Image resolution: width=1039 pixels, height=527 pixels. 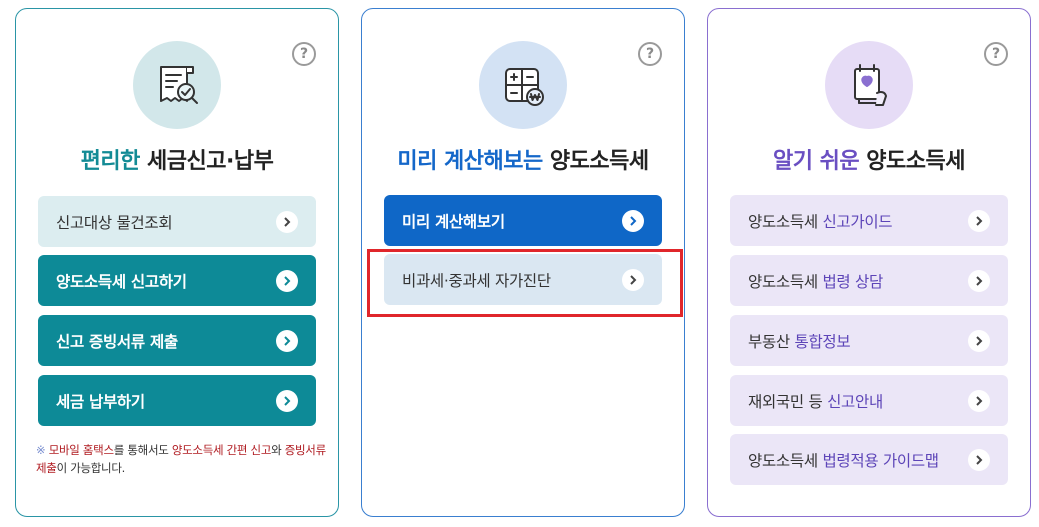 What do you see at coordinates (117, 341) in the screenshot?
I see `button-label: 신고 증빙서류 제출` at bounding box center [117, 341].